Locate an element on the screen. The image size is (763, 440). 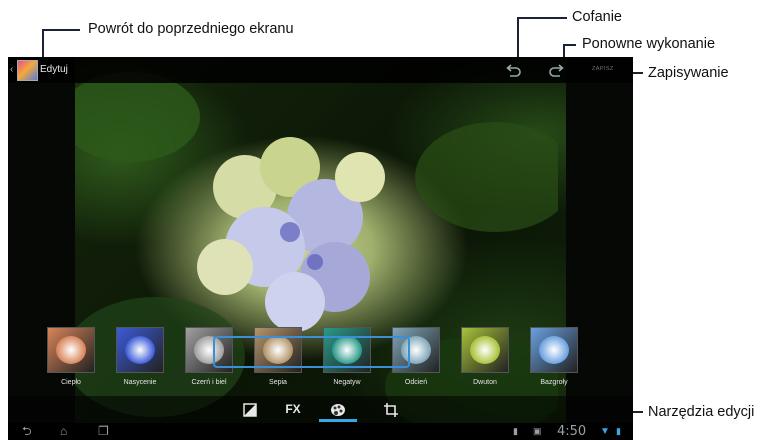
fx-tool-button: FX is located at coordinates (293, 409).